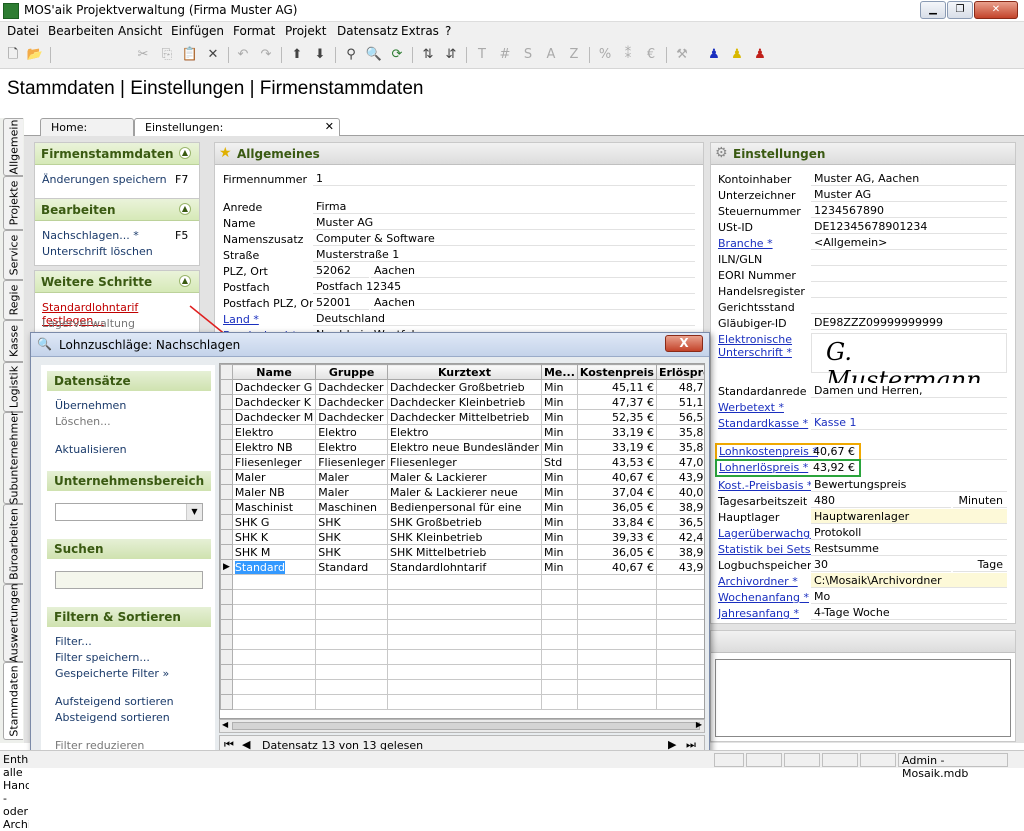 This screenshot has height=831, width=1024. I want to click on land-field: Deutschland, so click(504, 318).